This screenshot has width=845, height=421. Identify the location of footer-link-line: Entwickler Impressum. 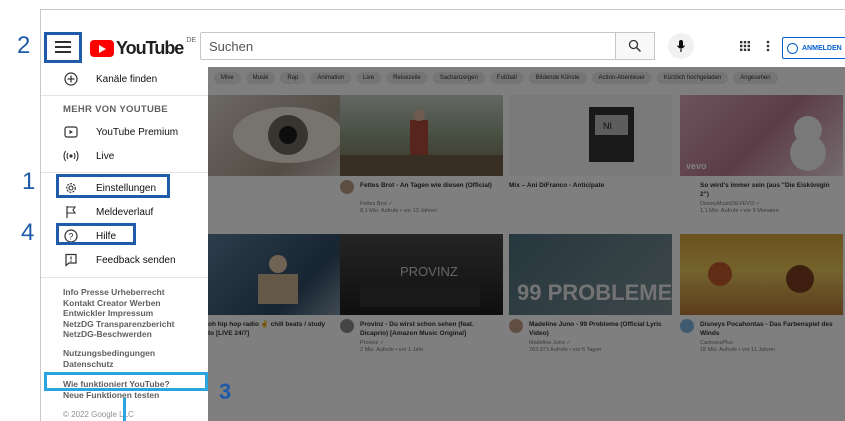
(118, 313).